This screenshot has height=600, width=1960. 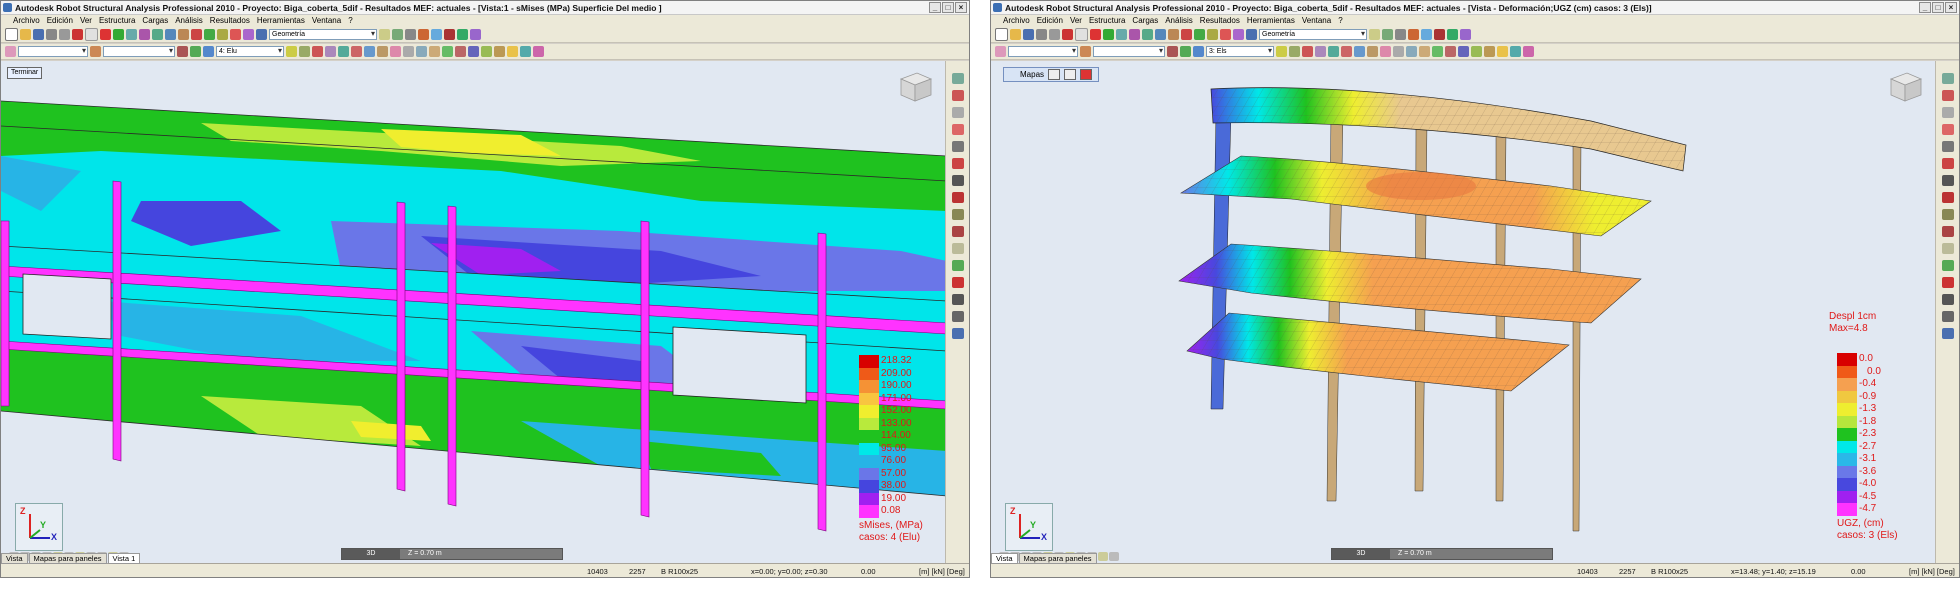 I want to click on maps-icon, so click(x=1225, y=34).